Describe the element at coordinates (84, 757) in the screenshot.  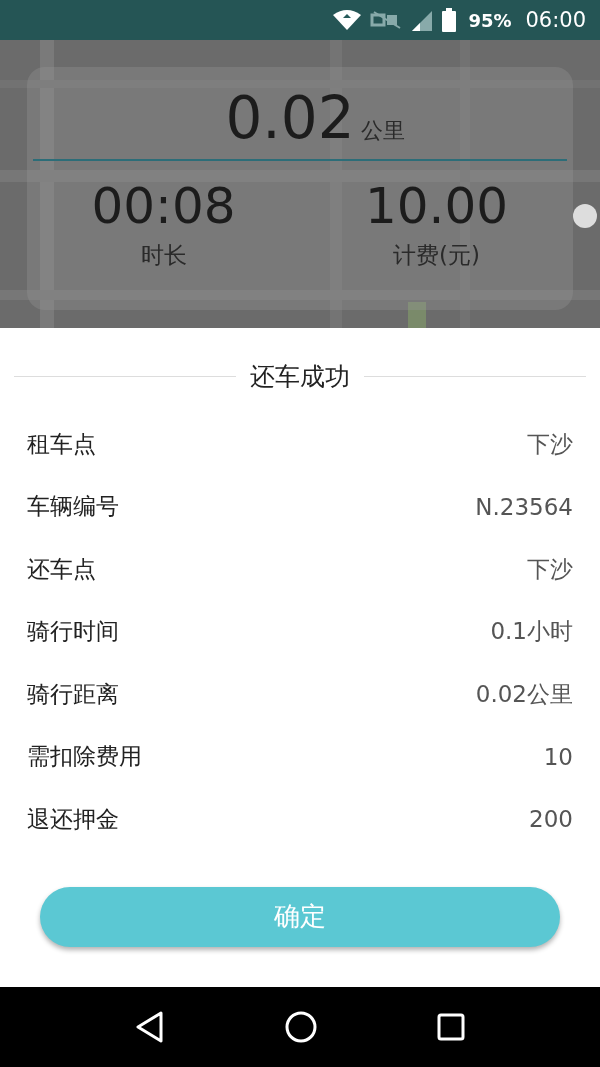
I see `row-label: 需扣除费用` at that location.